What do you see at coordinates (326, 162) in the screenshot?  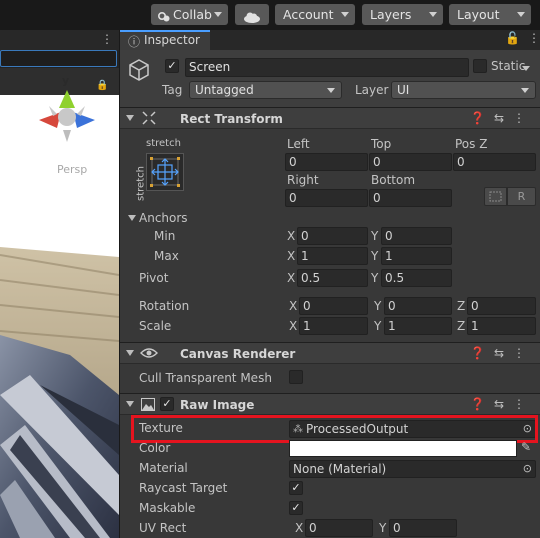 I see `left-field: 0` at bounding box center [326, 162].